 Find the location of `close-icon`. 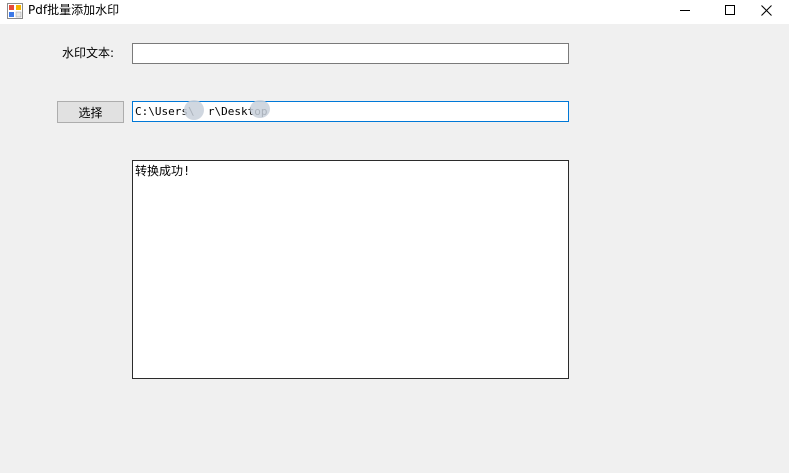

close-icon is located at coordinates (766, 10).